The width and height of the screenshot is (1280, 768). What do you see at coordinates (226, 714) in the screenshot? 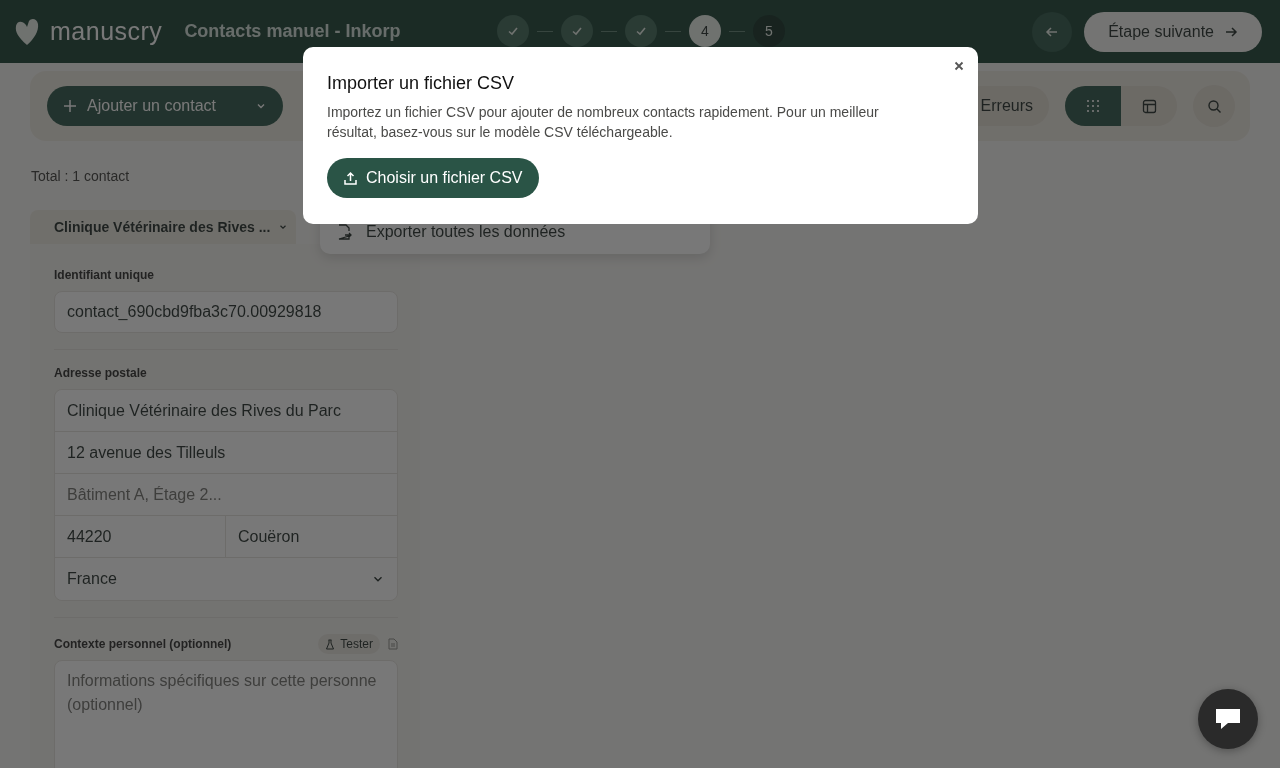
I see `context-textarea: Informations spécifiques sur cette personne (optionnel)` at bounding box center [226, 714].